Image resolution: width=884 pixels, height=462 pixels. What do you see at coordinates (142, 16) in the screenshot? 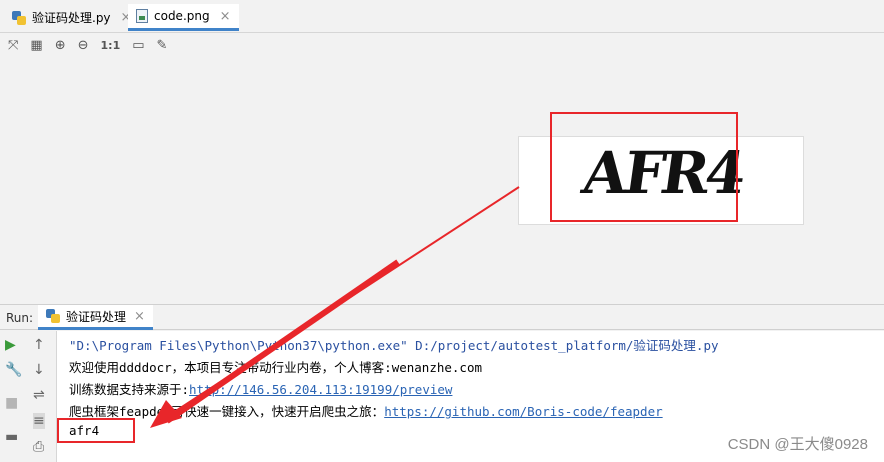
I see `image-file-icon` at bounding box center [142, 16].